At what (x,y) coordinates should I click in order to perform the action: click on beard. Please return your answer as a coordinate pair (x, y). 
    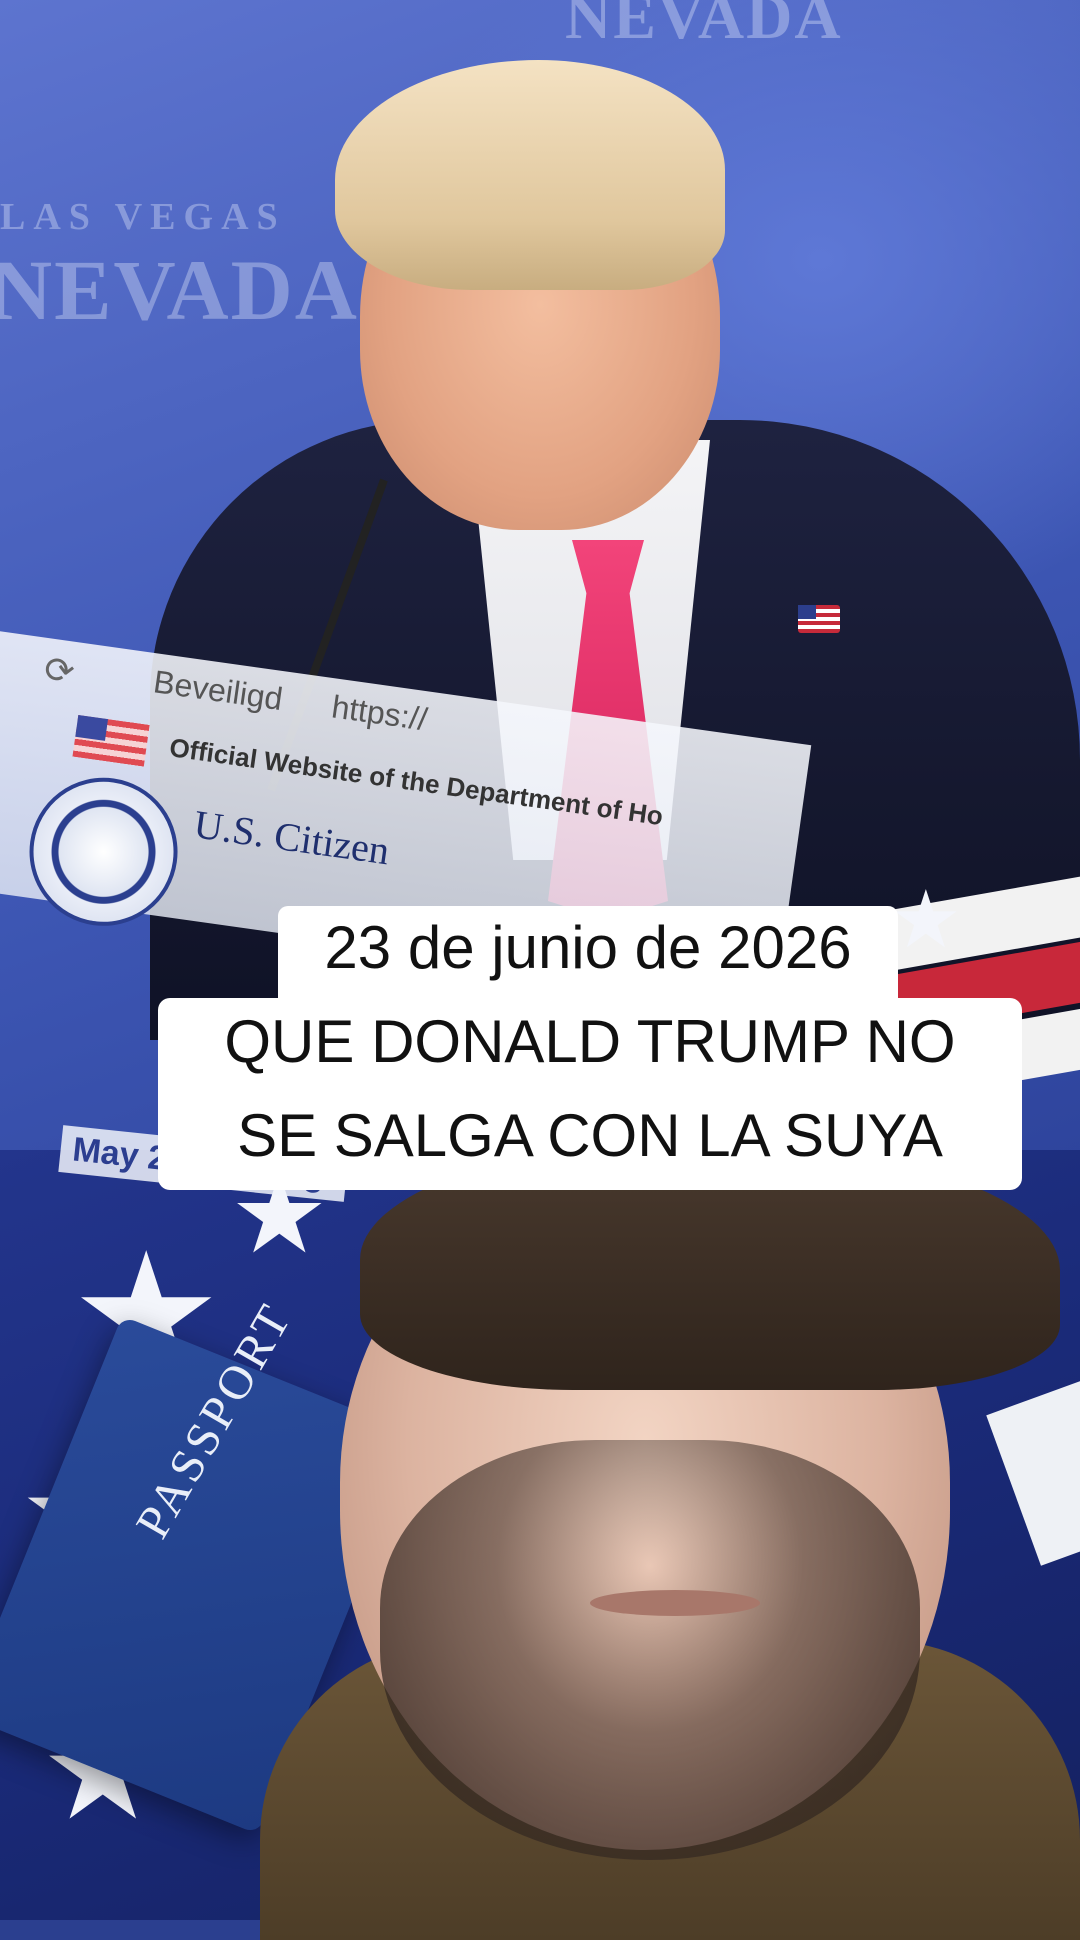
    Looking at the image, I should click on (650, 1650).